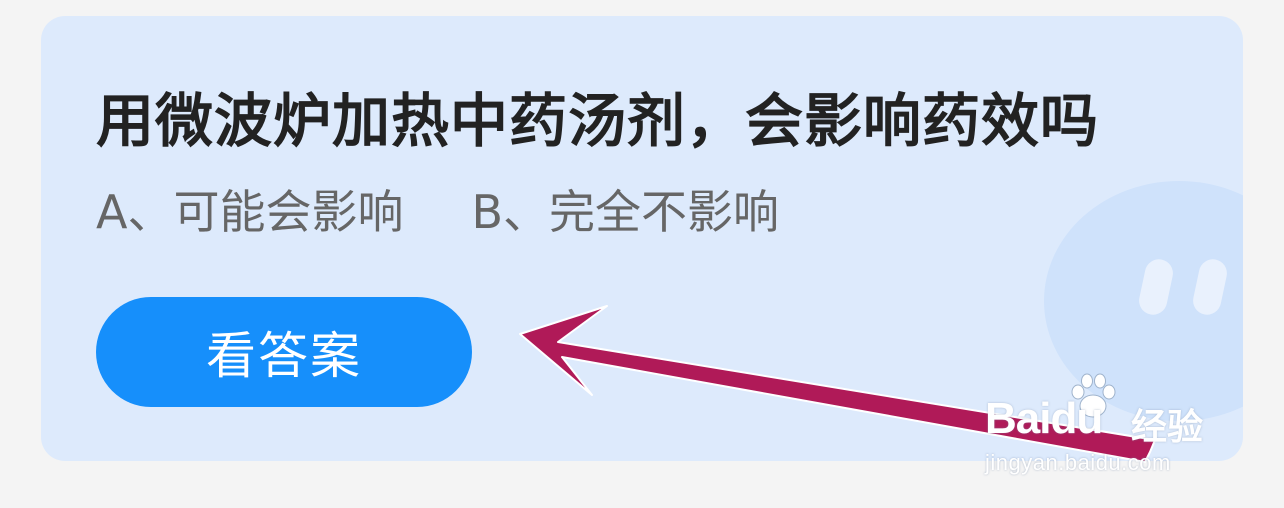  What do you see at coordinates (249, 212) in the screenshot?
I see `option-a: A、可能会影响` at bounding box center [249, 212].